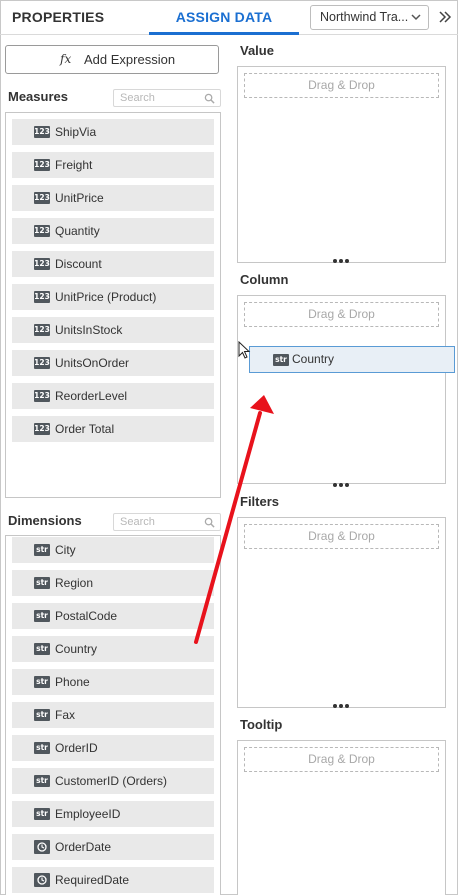 This screenshot has height=895, width=458. What do you see at coordinates (58, 17) in the screenshot?
I see `tab-properties: PROPERTIES` at bounding box center [58, 17].